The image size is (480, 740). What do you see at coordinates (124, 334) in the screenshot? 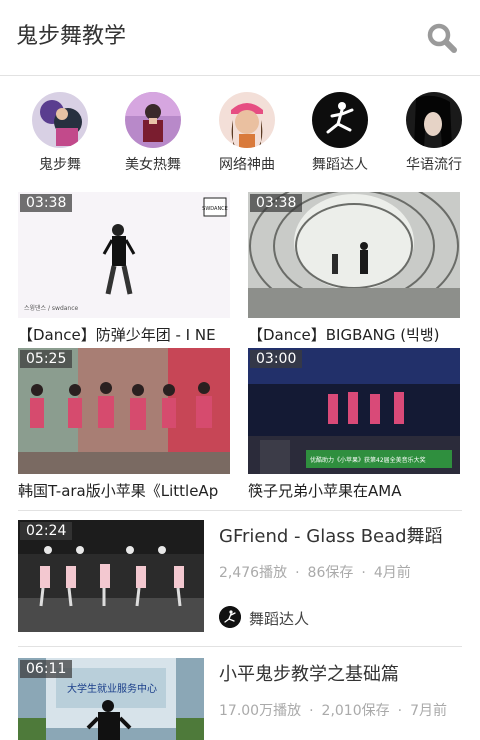
I see `video-title: 【Dance】防弹少年团 - I NE` at bounding box center [124, 334].